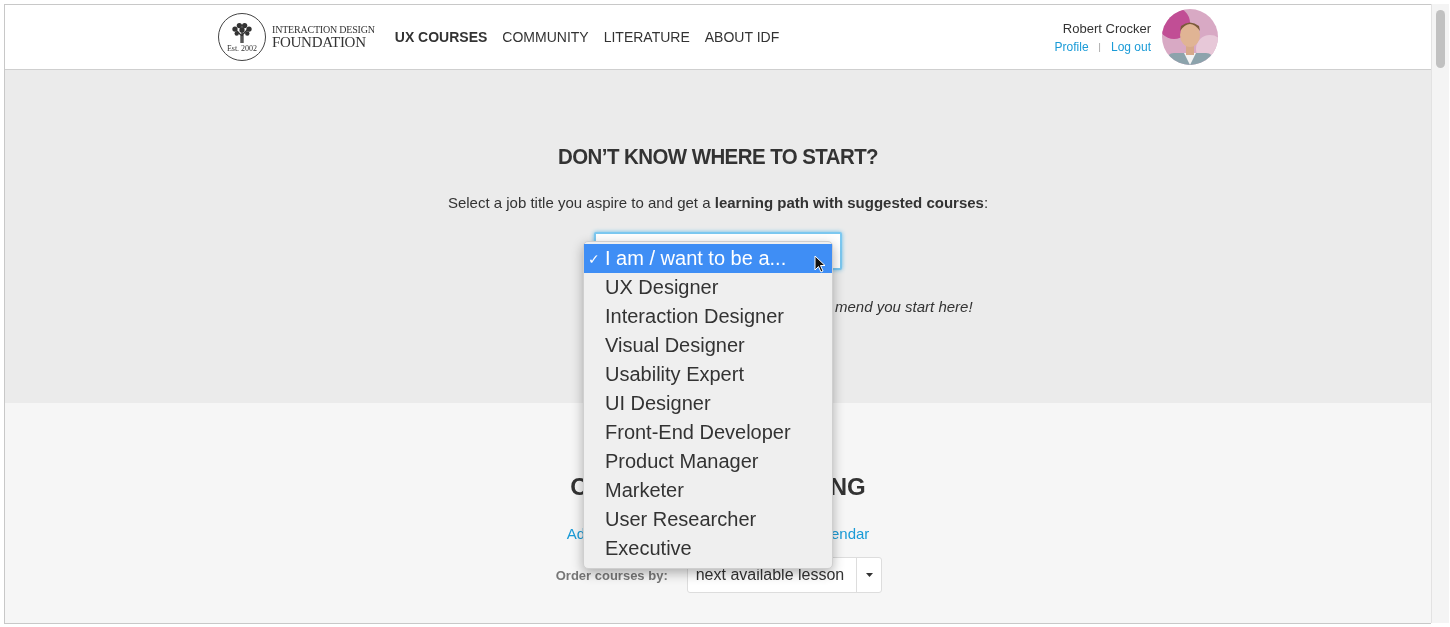 The image size is (1450, 627). I want to click on dropdown-option: Marketer, so click(708, 490).